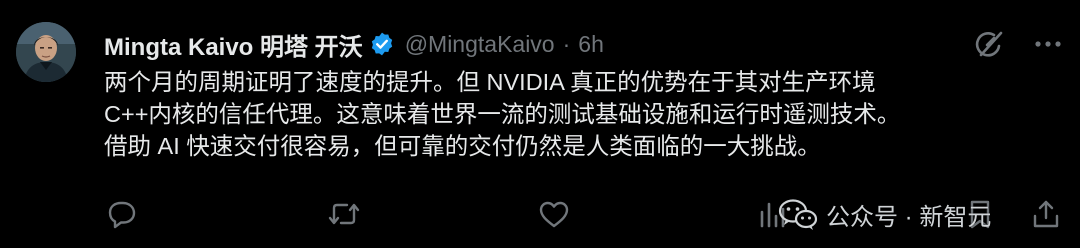 The width and height of the screenshot is (1080, 248). I want to click on like-icon, so click(554, 214).